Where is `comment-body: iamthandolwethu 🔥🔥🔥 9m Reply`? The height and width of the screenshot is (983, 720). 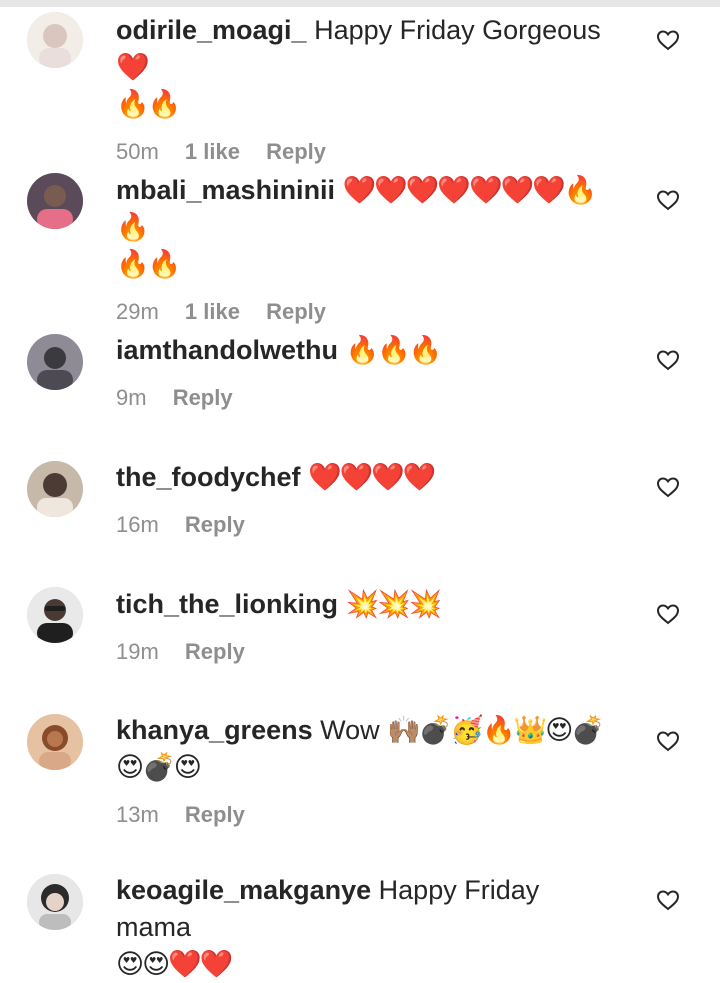 comment-body: iamthandolwethu 🔥🔥🔥 9m Reply is located at coordinates (368, 372).